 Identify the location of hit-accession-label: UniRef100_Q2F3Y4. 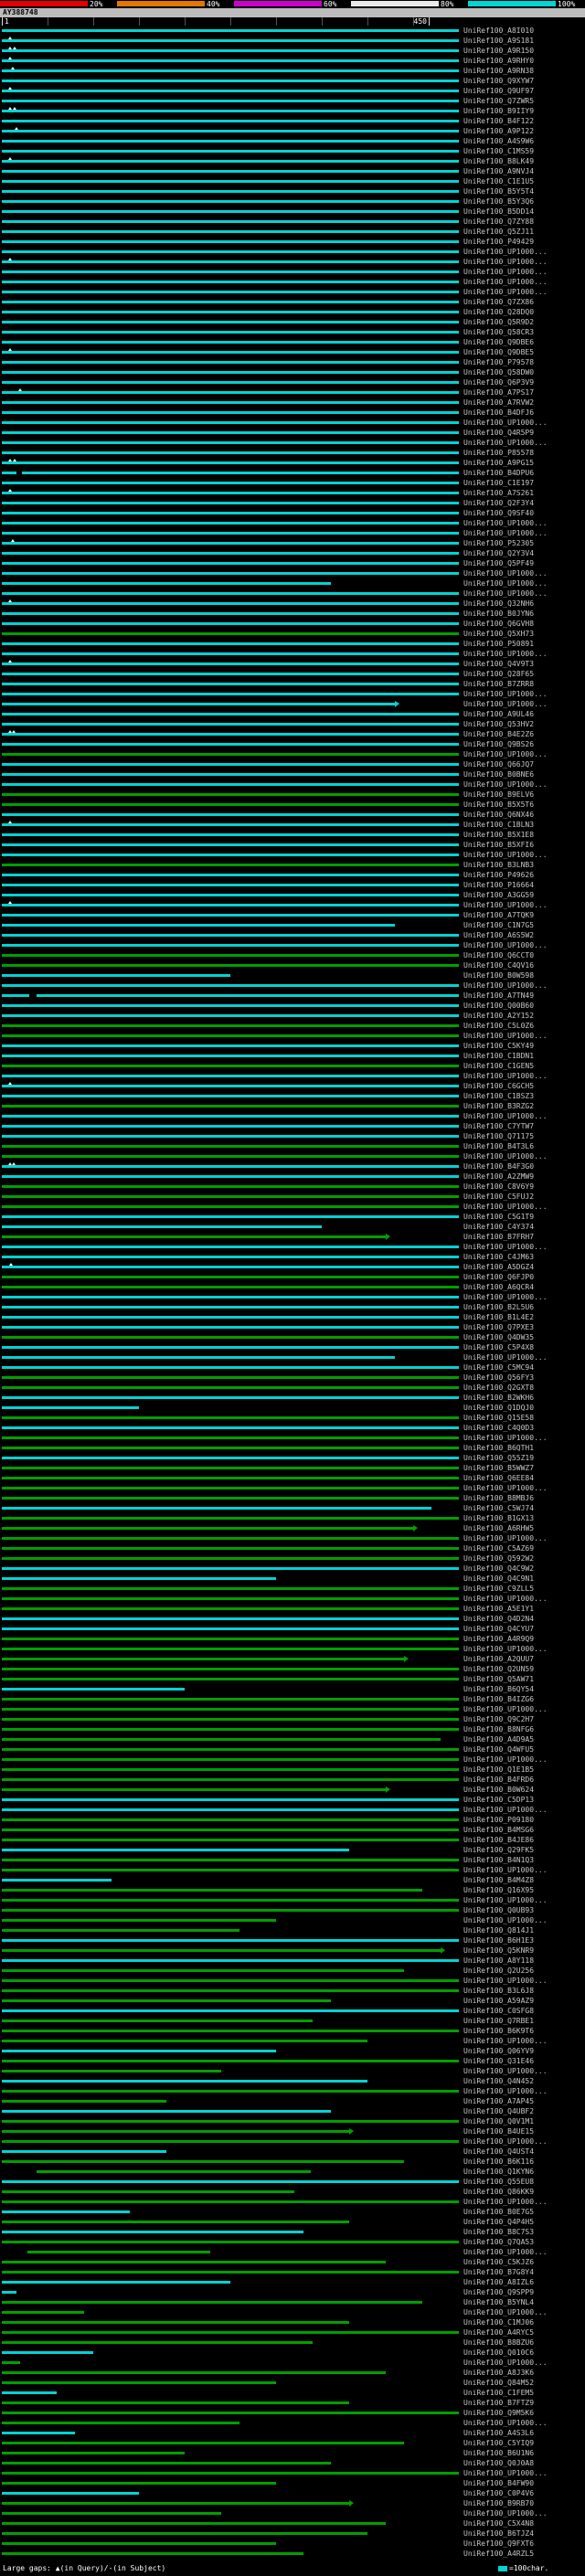
(499, 503).